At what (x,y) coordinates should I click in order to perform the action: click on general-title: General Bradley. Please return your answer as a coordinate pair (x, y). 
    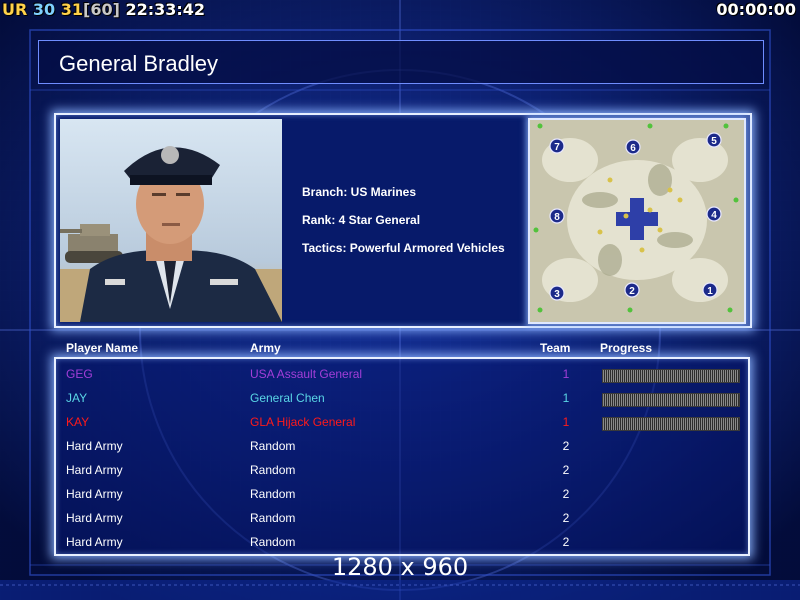
    Looking at the image, I should click on (138, 63).